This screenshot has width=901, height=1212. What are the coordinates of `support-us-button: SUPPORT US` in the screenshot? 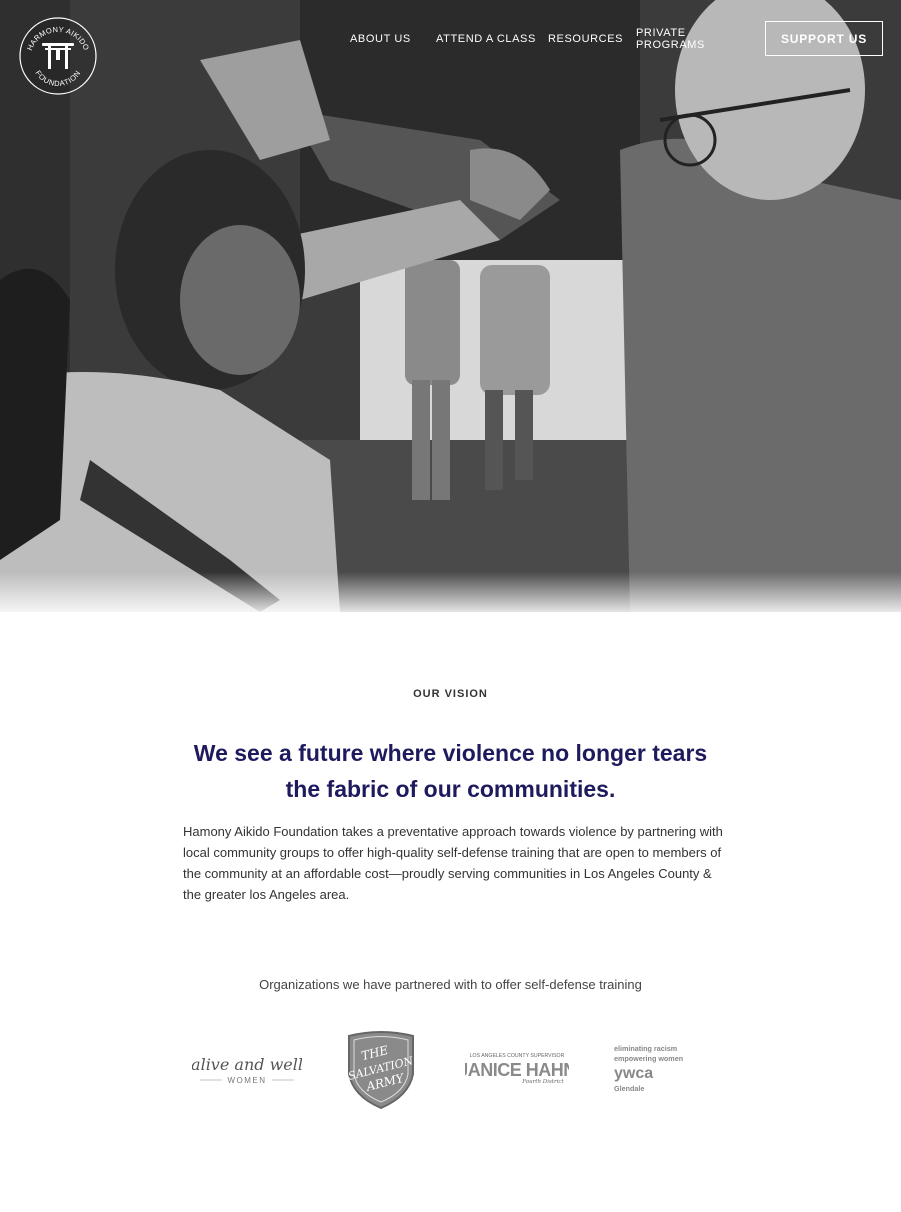 It's located at (824, 38).